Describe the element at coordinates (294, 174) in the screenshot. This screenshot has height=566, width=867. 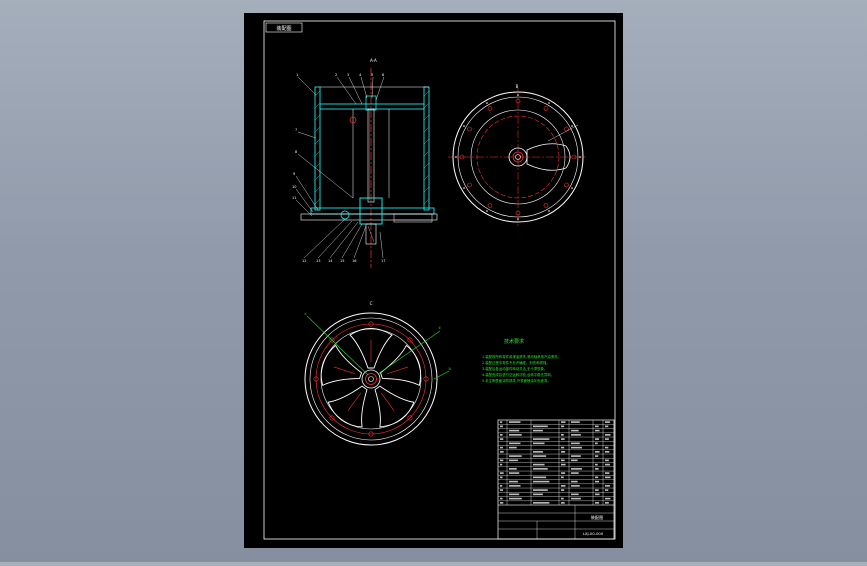
I see `svg-text: 9` at that location.